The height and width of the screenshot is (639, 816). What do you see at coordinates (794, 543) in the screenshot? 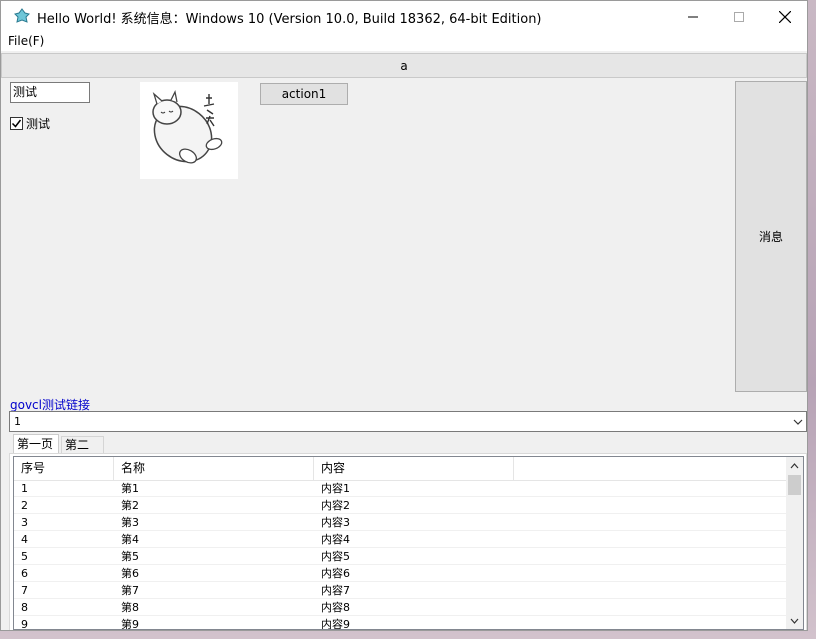
I see `vertical-scrollbar` at bounding box center [794, 543].